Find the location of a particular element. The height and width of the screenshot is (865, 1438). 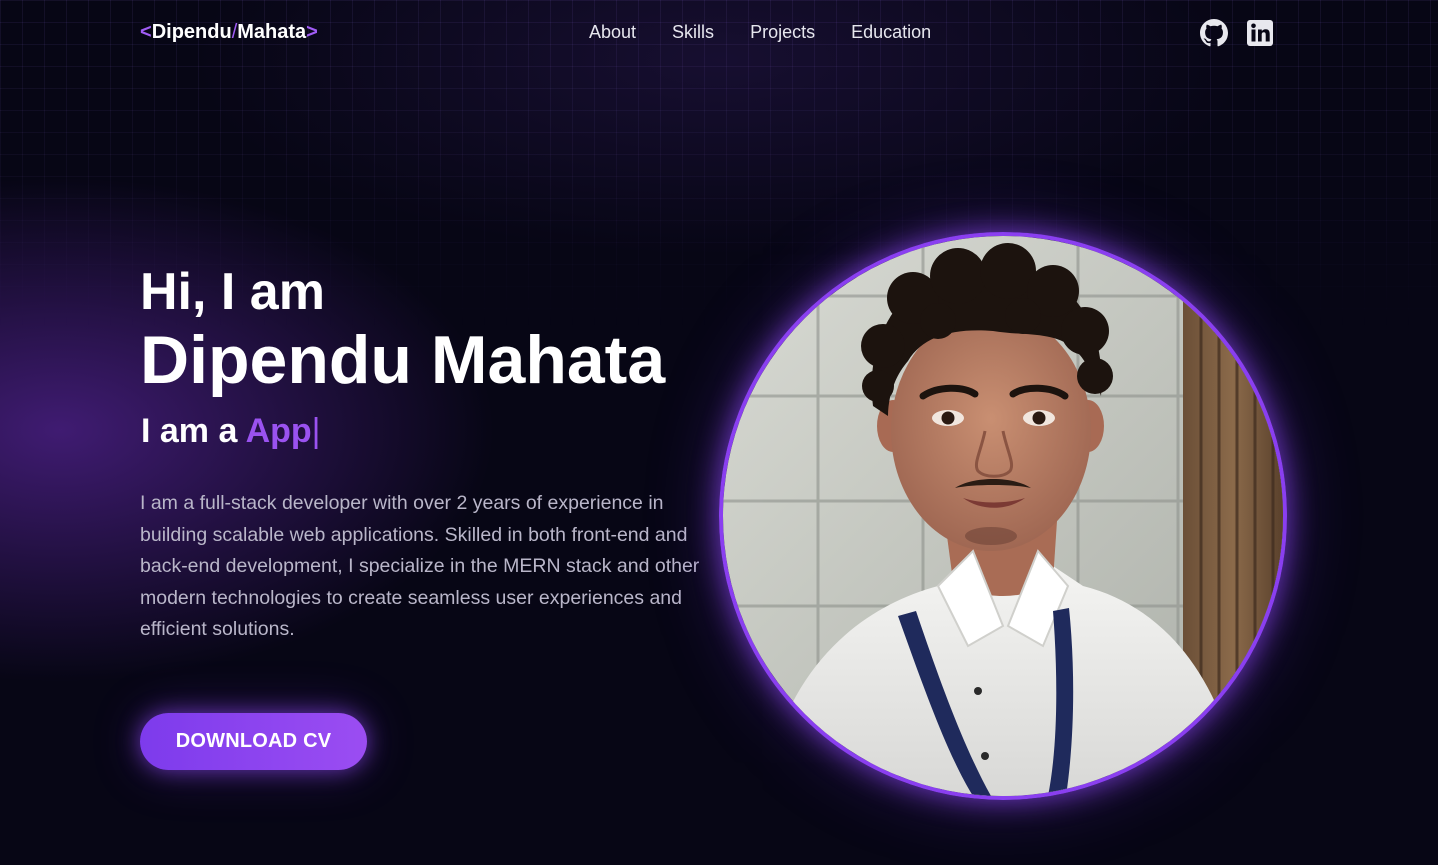

role-typed-text: App is located at coordinates (278, 431).